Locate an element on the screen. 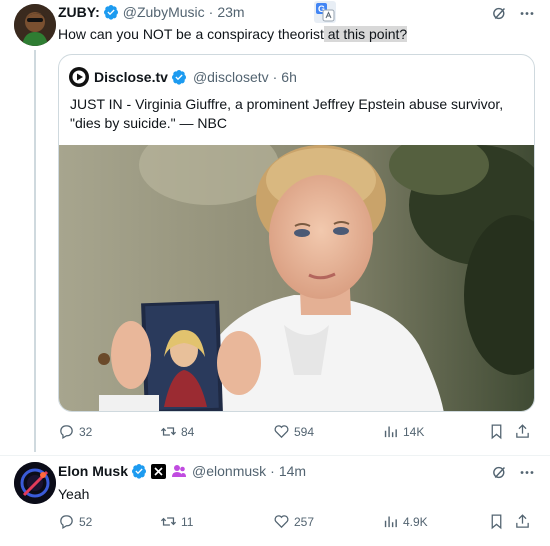 The image size is (550, 546). reply-button: 52 is located at coordinates (75, 521).